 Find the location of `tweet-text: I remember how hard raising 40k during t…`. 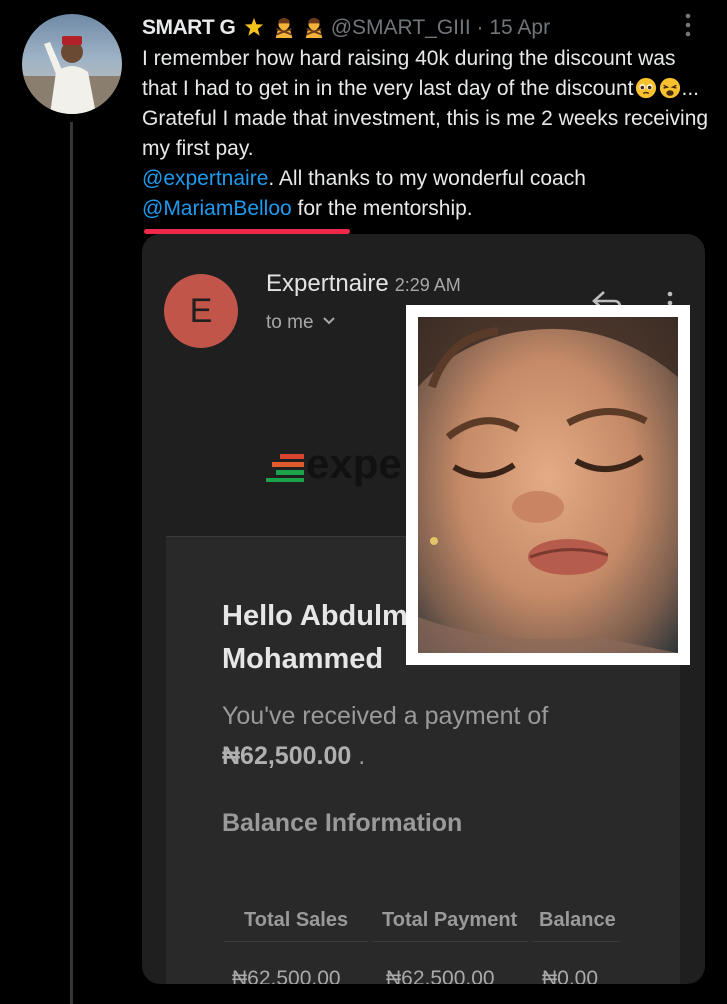

tweet-text: I remember how hard raising 40k during t… is located at coordinates (427, 134).